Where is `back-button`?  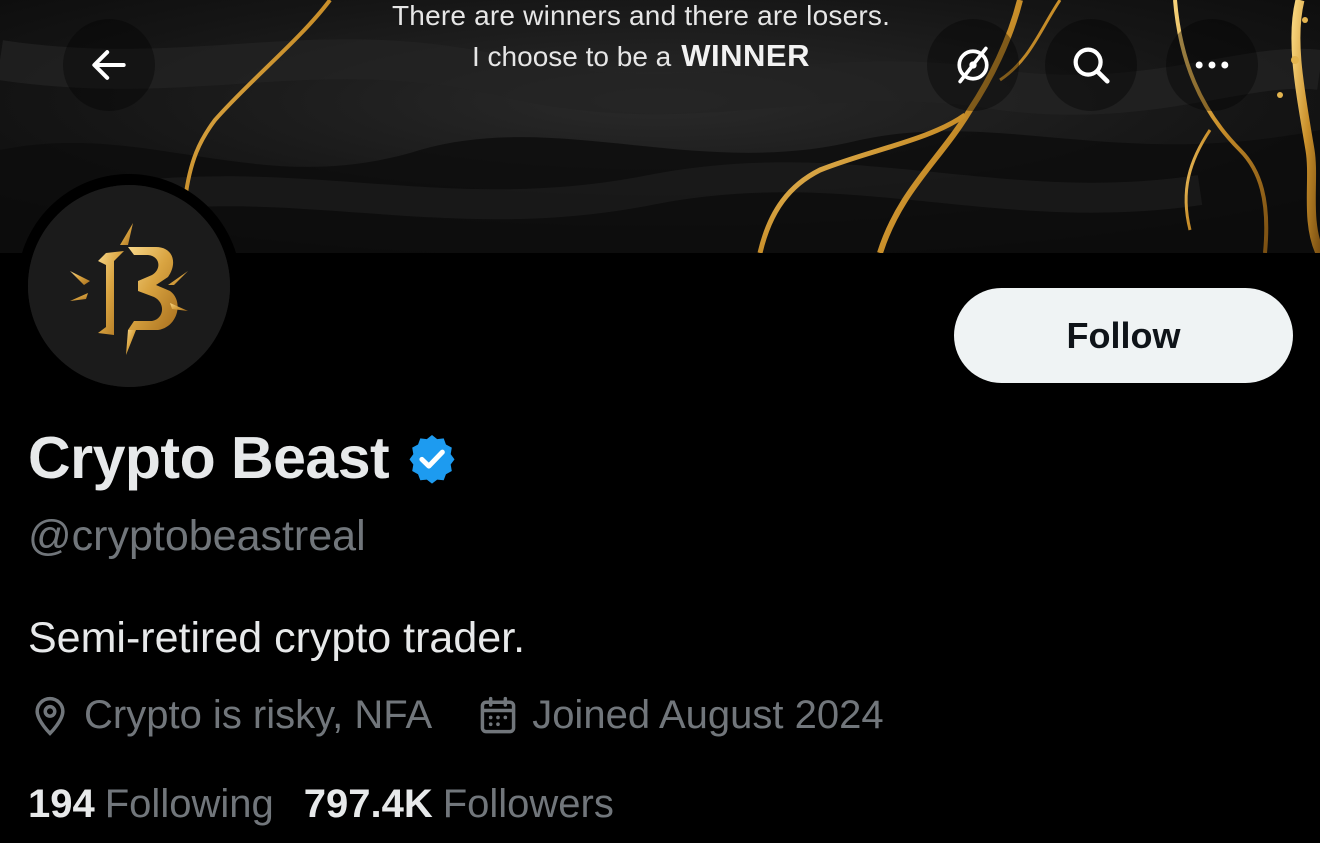 back-button is located at coordinates (109, 65).